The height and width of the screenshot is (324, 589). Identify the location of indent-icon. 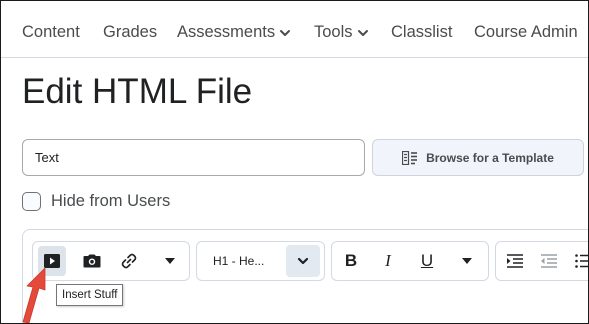
(515, 261).